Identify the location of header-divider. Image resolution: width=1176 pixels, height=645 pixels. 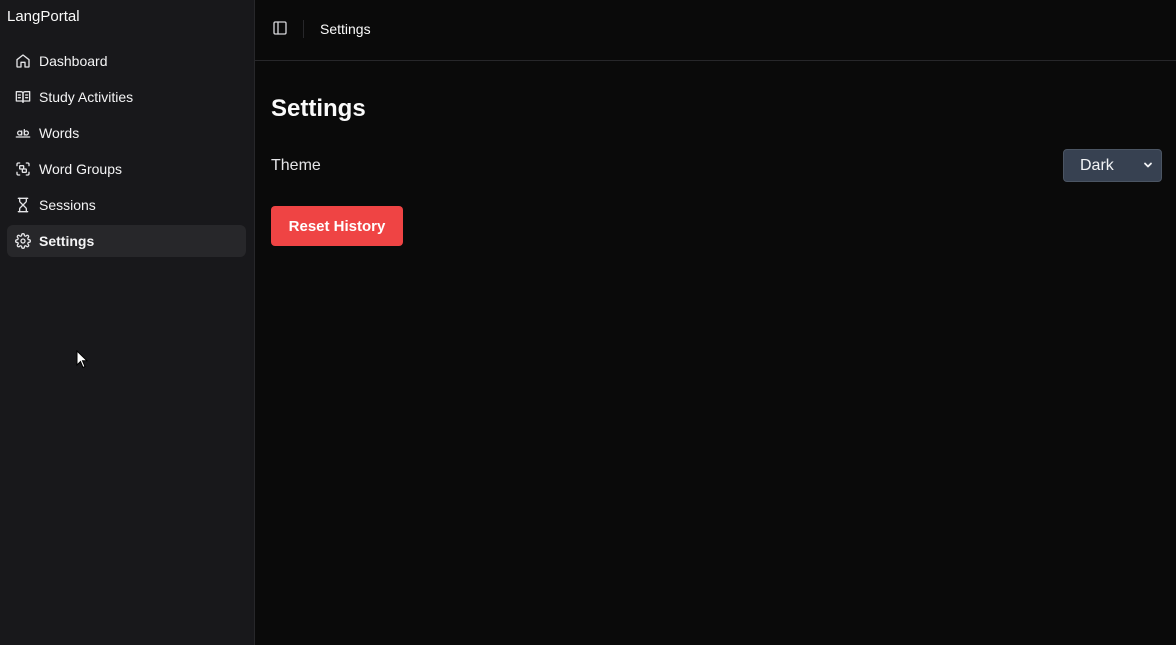
(303, 29).